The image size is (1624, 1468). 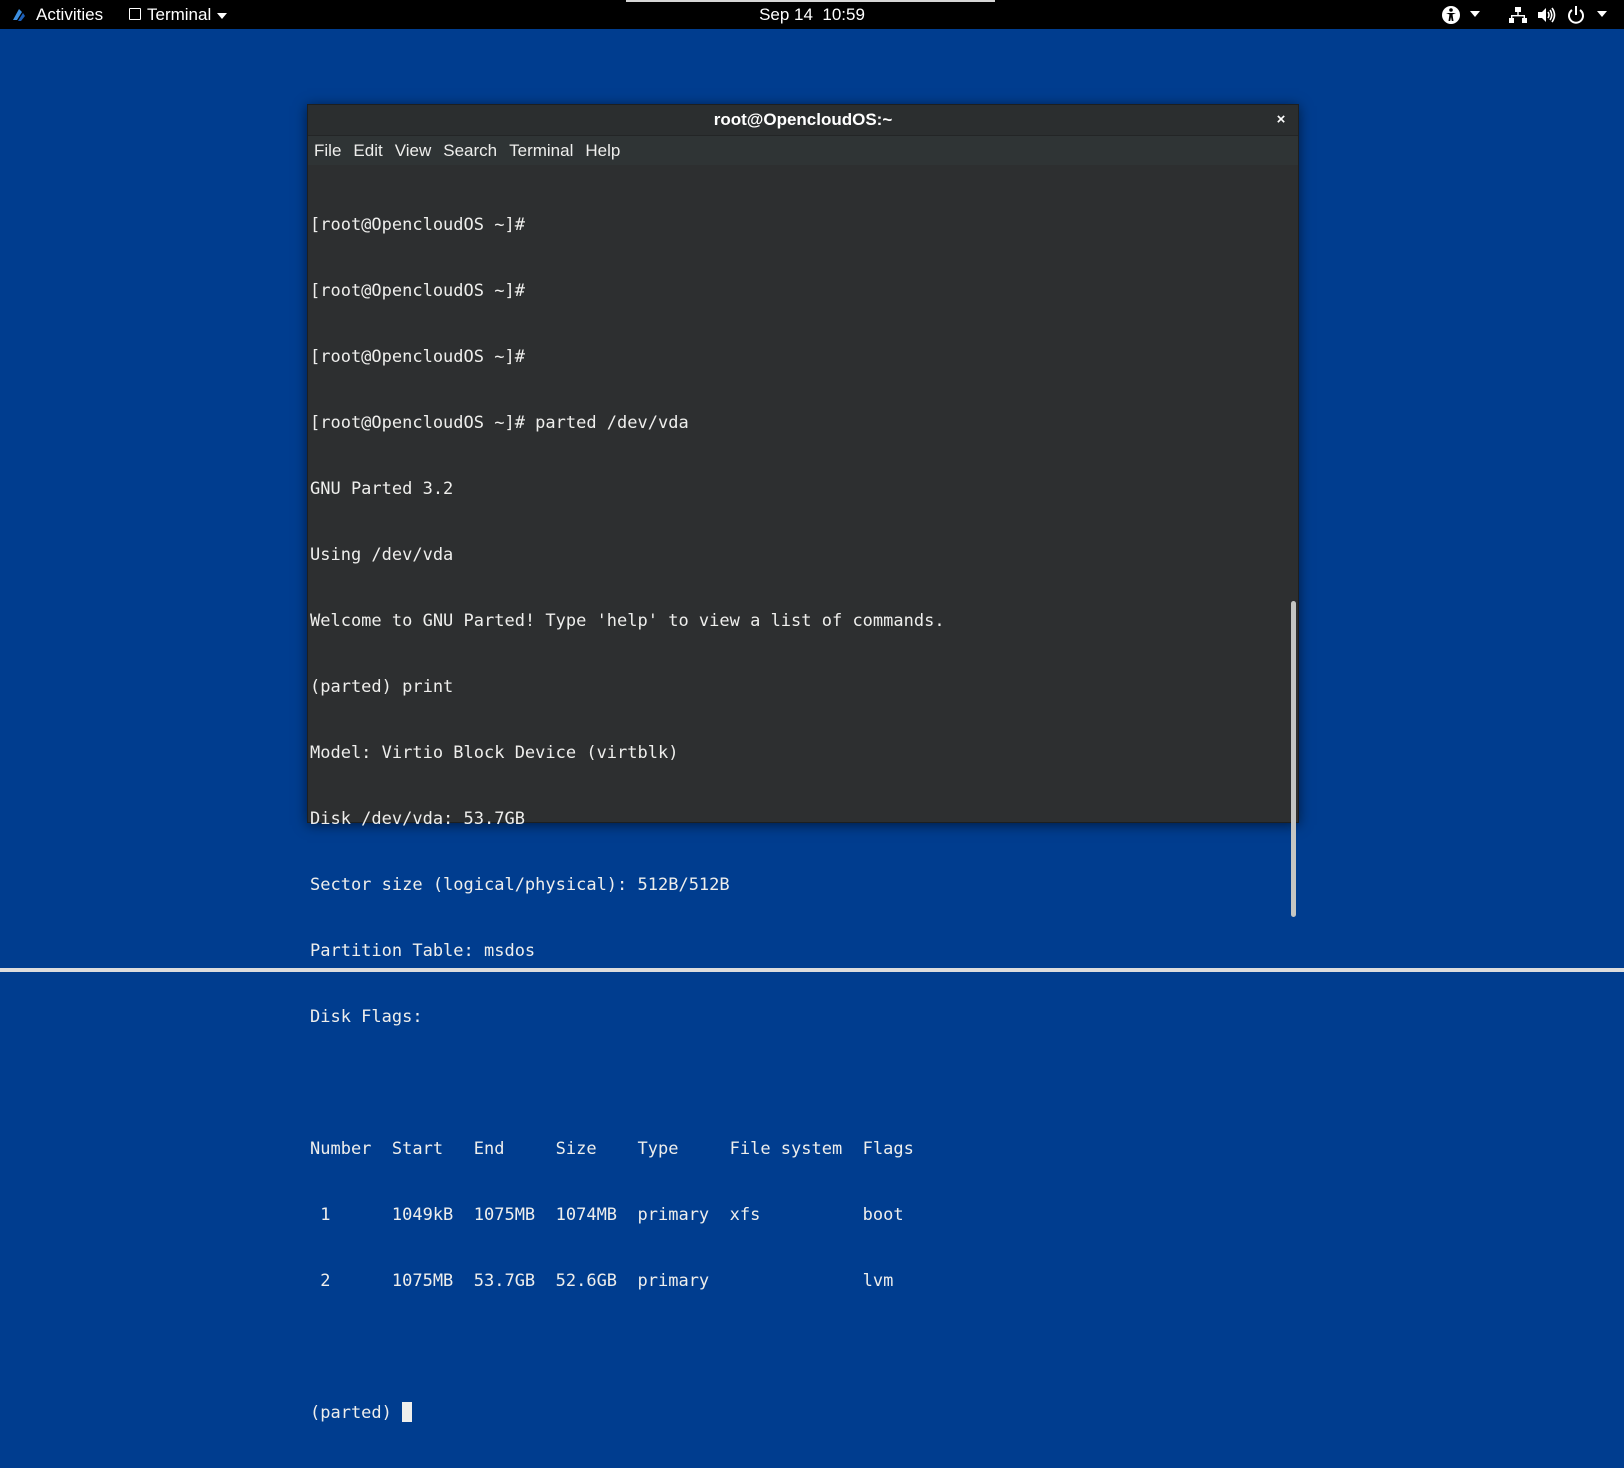 I want to click on volume-icon, so click(x=1546, y=15).